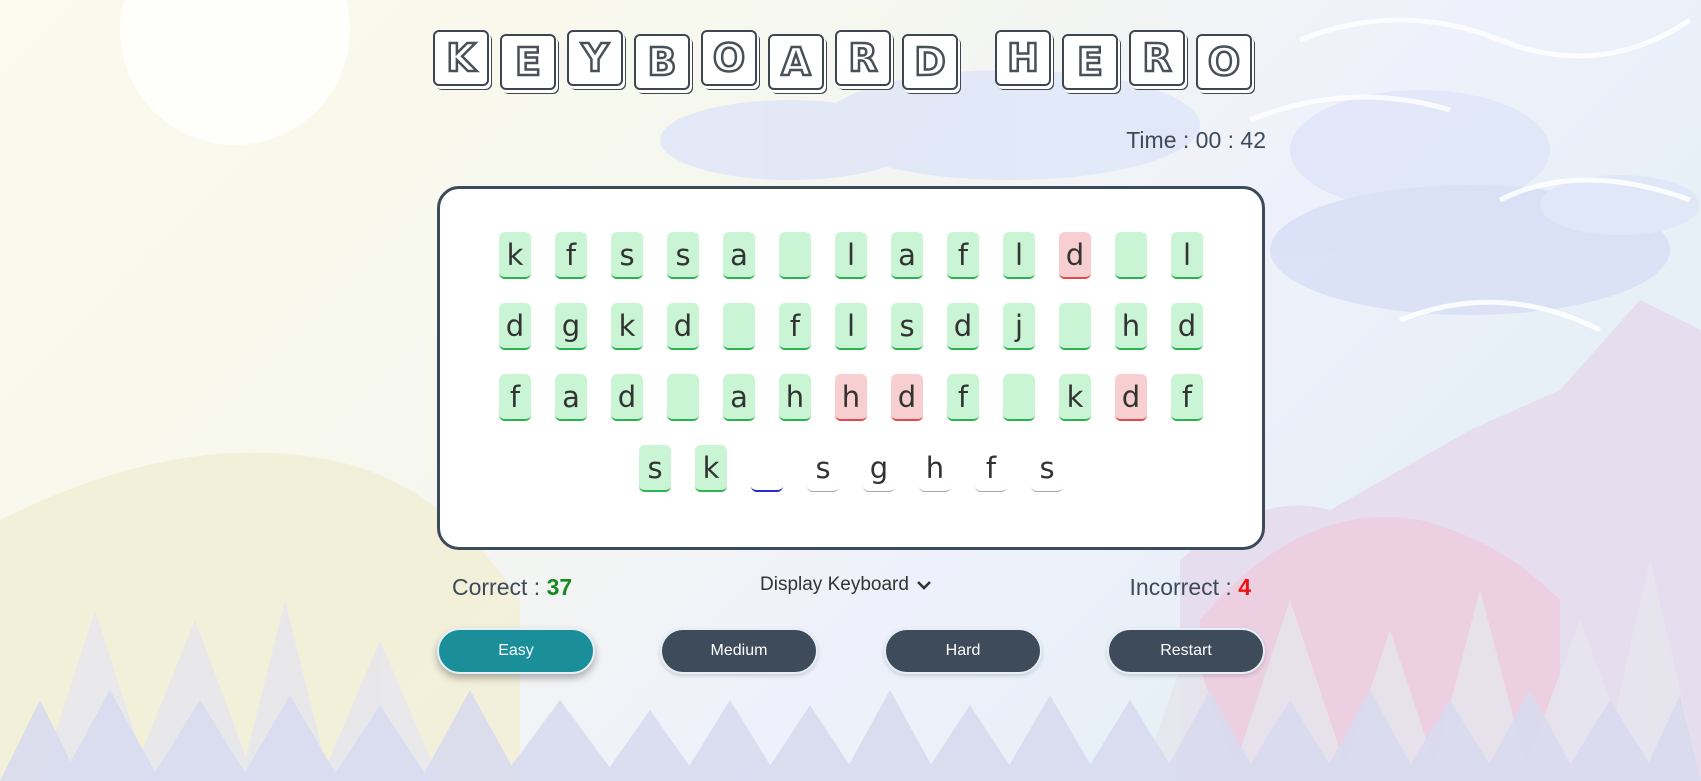 This screenshot has height=781, width=1701. I want to click on correct-counter: Correct : 37, so click(512, 587).